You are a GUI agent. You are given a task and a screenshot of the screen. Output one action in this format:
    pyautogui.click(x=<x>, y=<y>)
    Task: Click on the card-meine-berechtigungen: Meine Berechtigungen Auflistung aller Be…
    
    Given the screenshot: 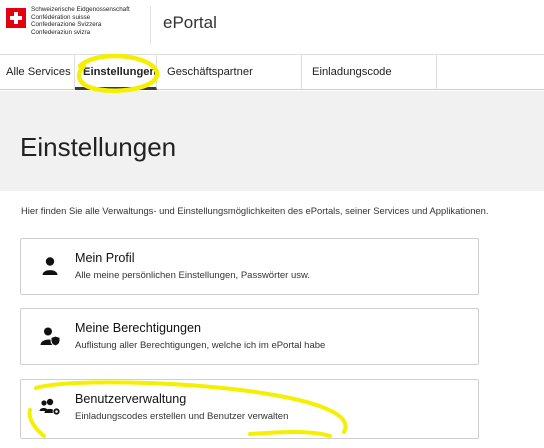 What is the action you would take?
    pyautogui.click(x=249, y=336)
    